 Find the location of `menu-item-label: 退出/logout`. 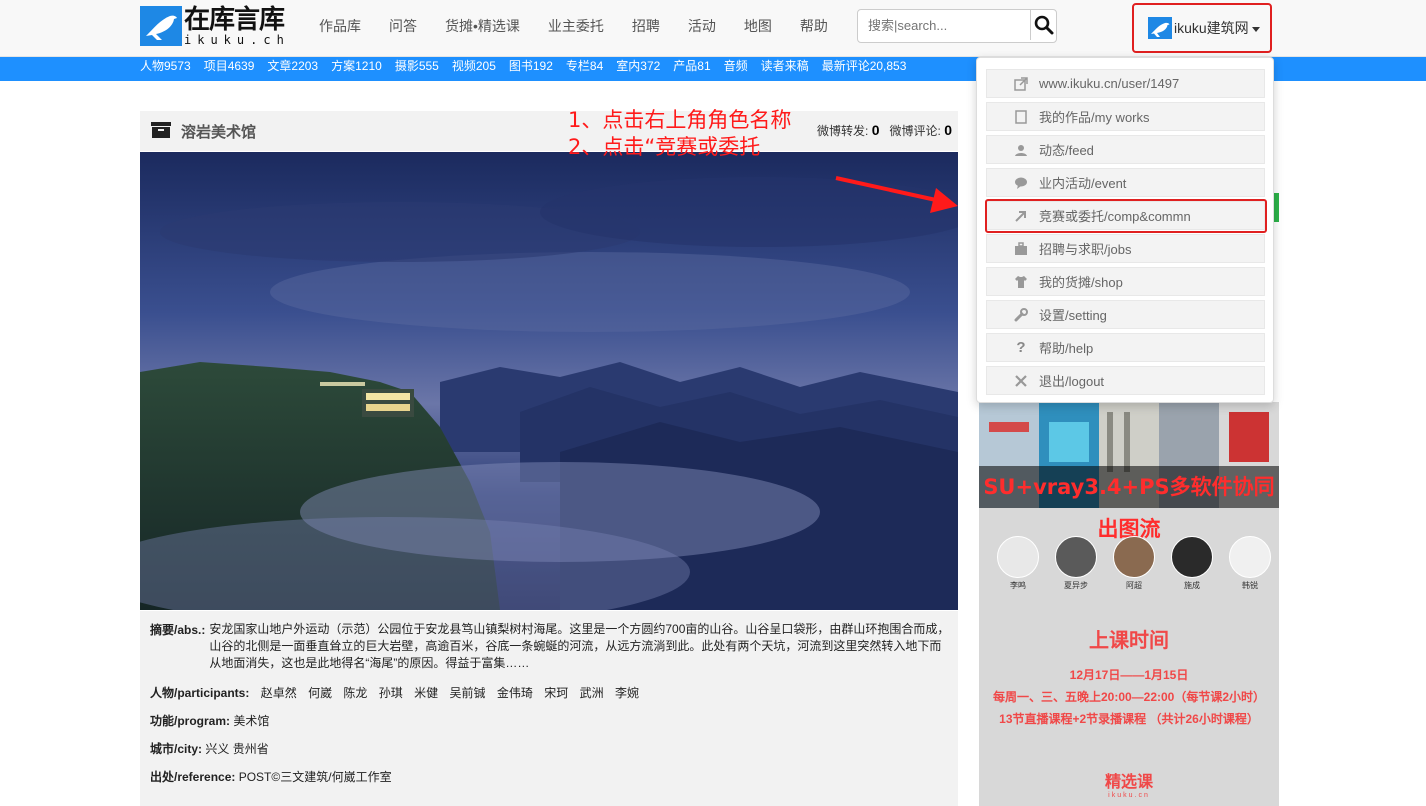

menu-item-label: 退出/logout is located at coordinates (1072, 381).